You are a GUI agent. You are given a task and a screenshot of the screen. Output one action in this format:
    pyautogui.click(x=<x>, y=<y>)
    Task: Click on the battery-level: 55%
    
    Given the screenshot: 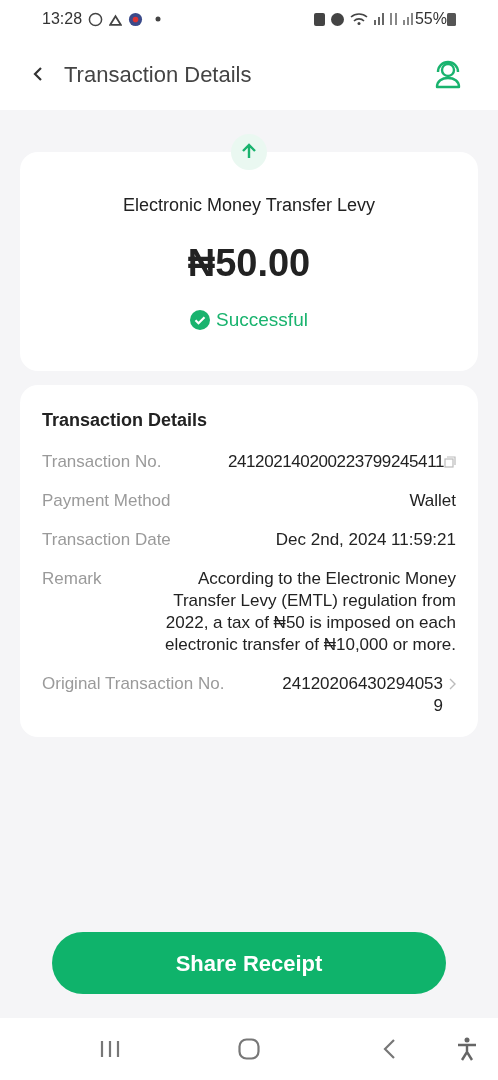 What is the action you would take?
    pyautogui.click(x=430, y=19)
    